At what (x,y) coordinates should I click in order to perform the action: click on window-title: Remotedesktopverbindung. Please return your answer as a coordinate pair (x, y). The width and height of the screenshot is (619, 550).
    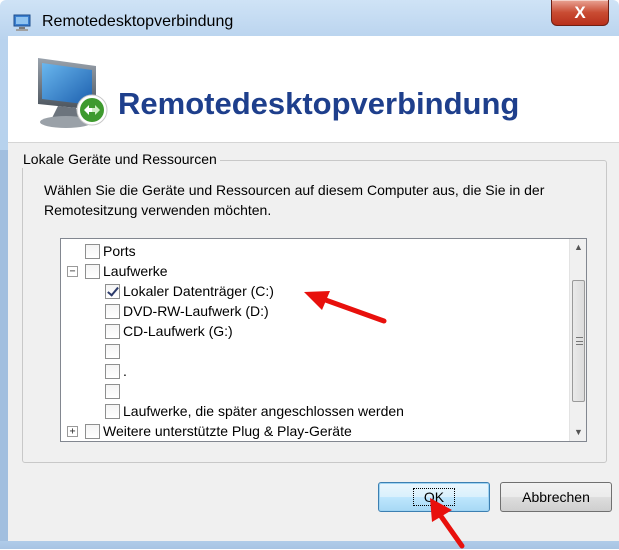
    Looking at the image, I should click on (138, 21).